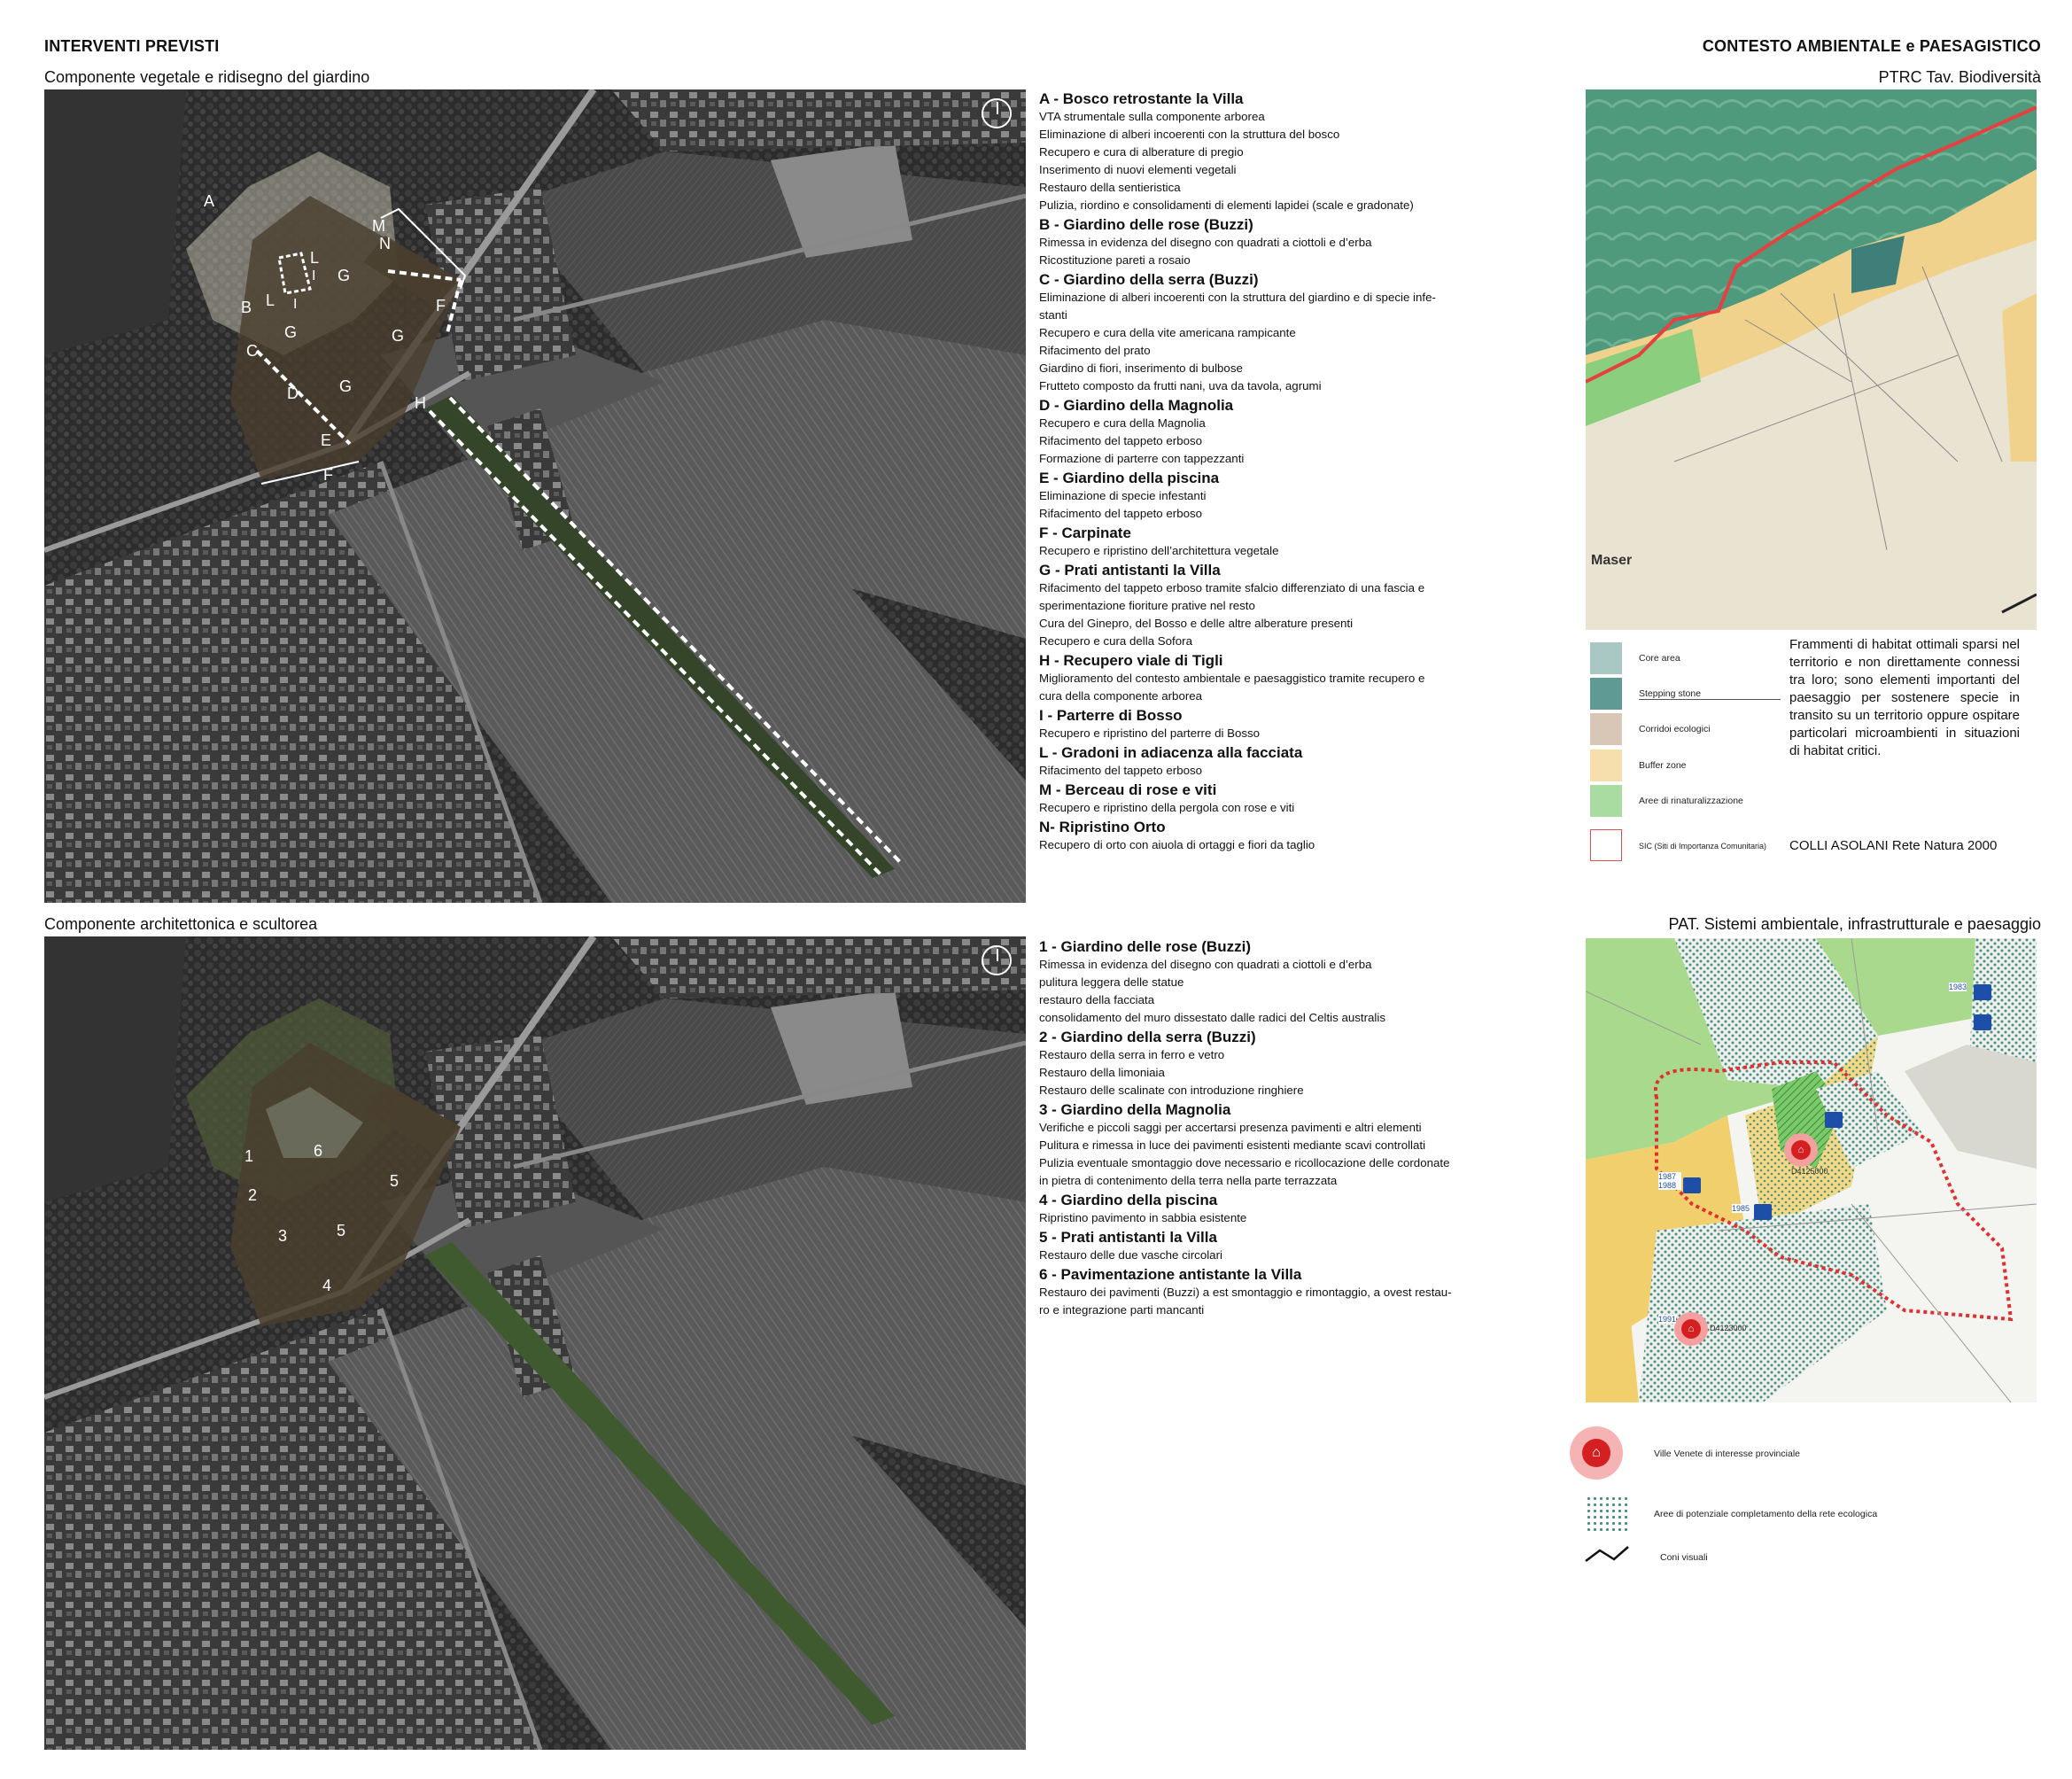 The width and height of the screenshot is (2072, 1779). I want to click on restaurant-icon, so click(1982, 1022).